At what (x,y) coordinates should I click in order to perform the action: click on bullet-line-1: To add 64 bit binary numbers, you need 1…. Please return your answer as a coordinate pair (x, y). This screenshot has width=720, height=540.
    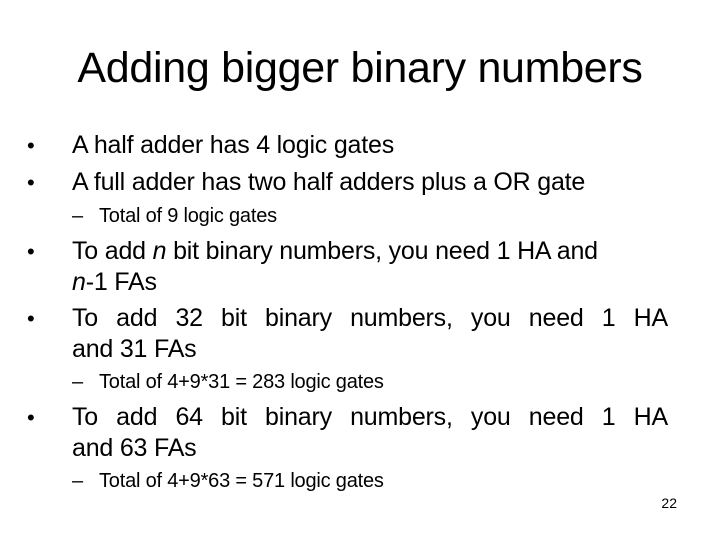
    Looking at the image, I should click on (370, 417).